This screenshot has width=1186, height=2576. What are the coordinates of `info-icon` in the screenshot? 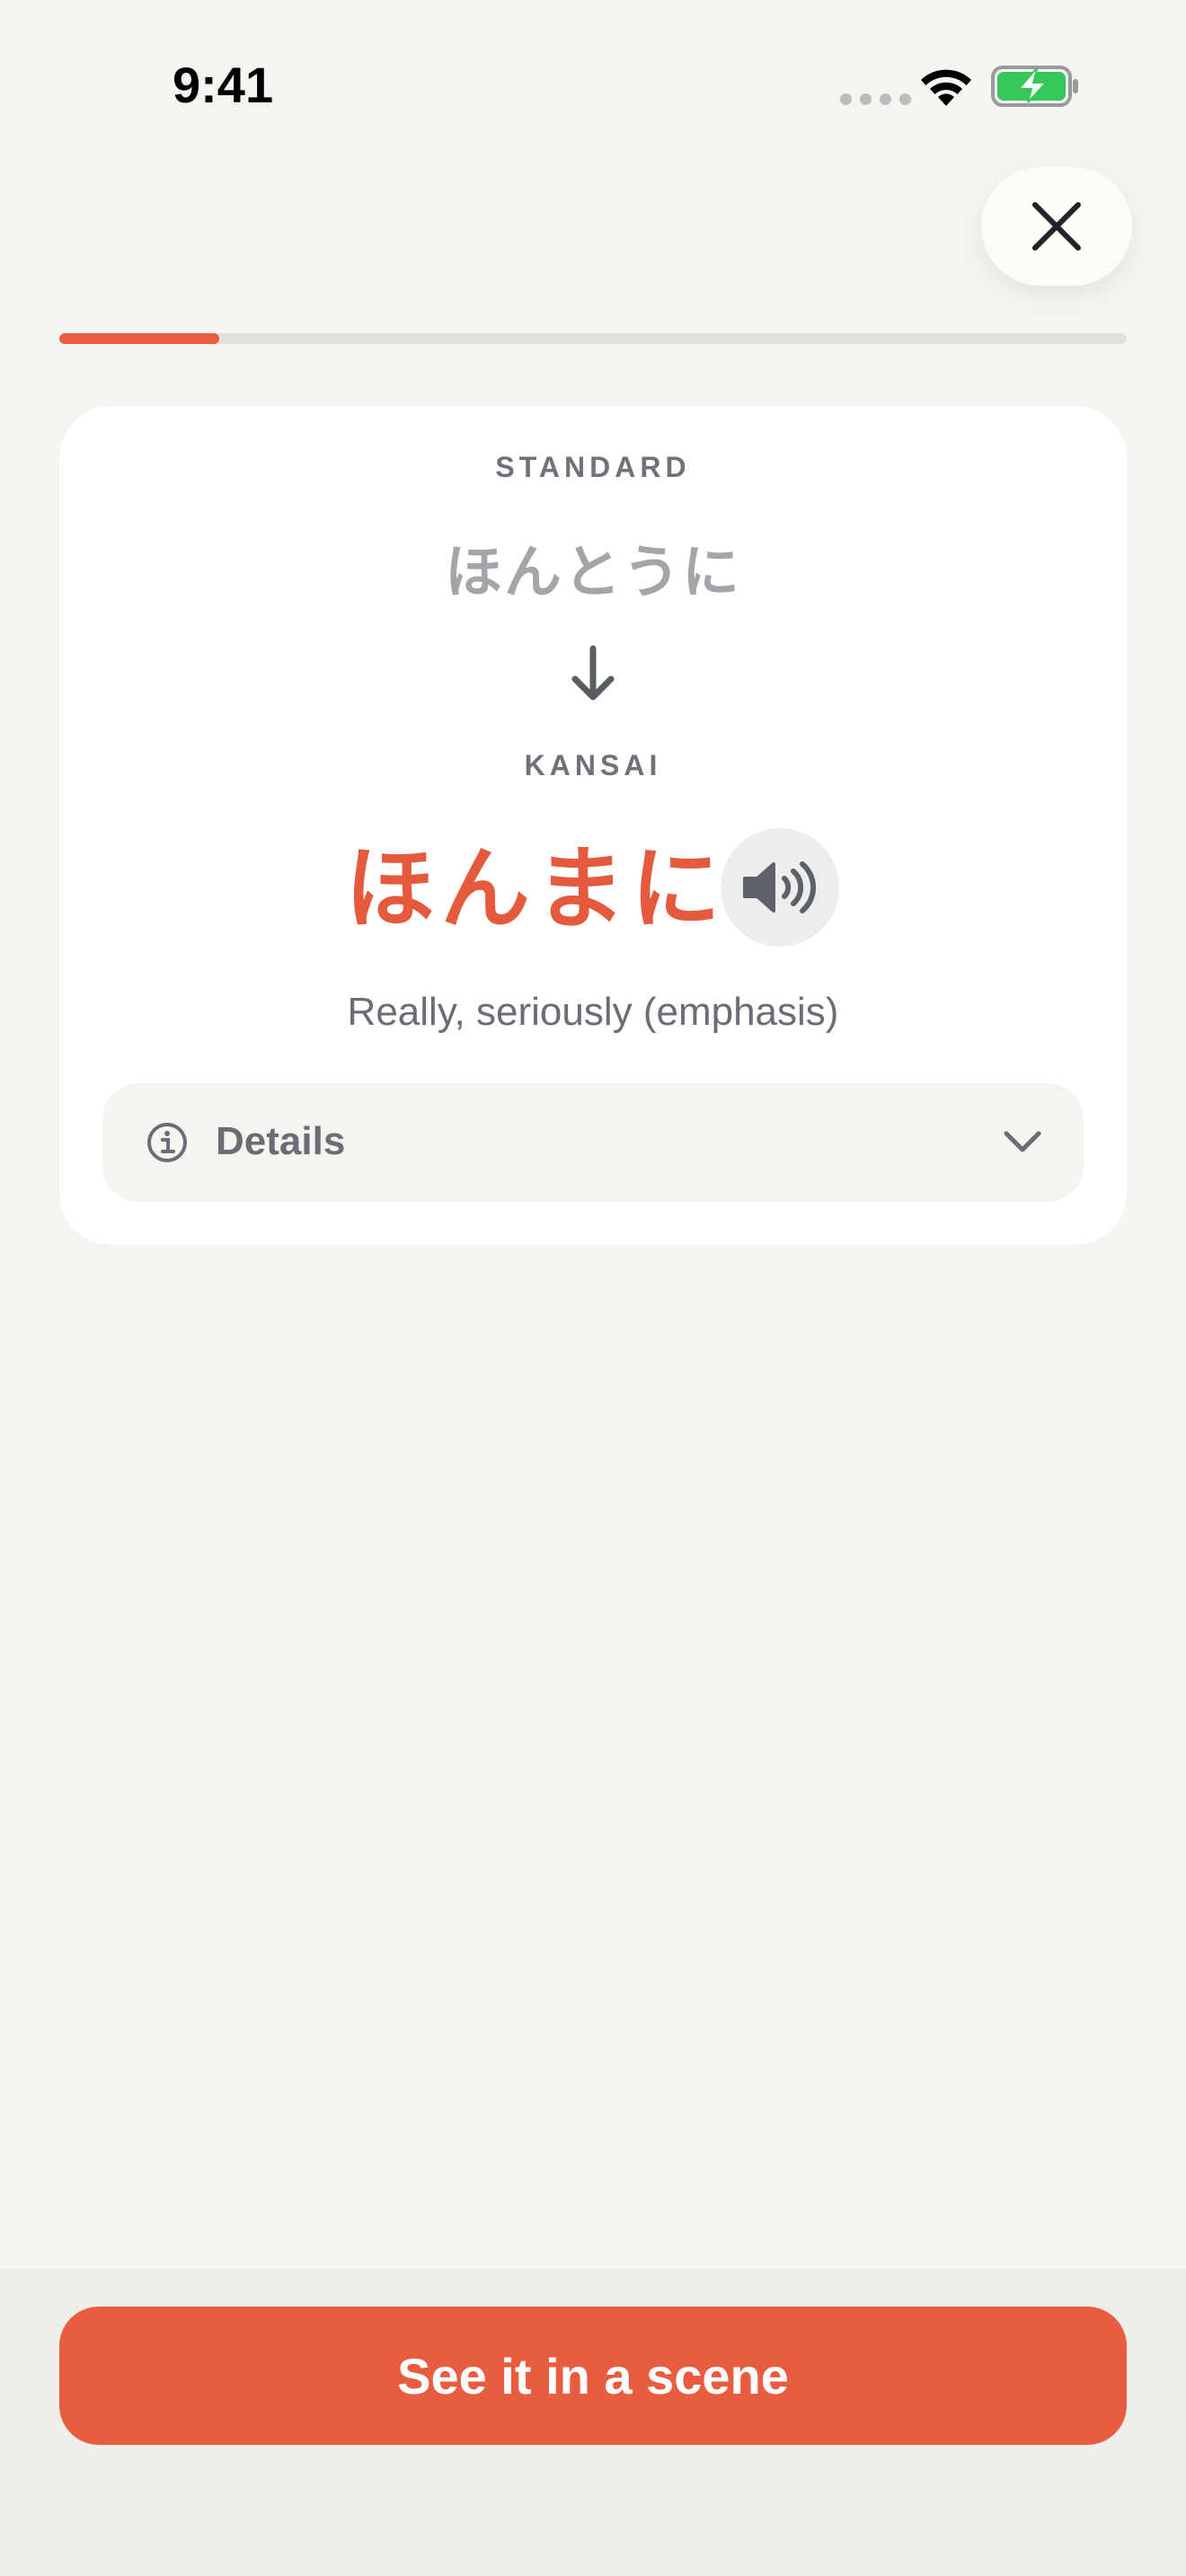 It's located at (167, 1142).